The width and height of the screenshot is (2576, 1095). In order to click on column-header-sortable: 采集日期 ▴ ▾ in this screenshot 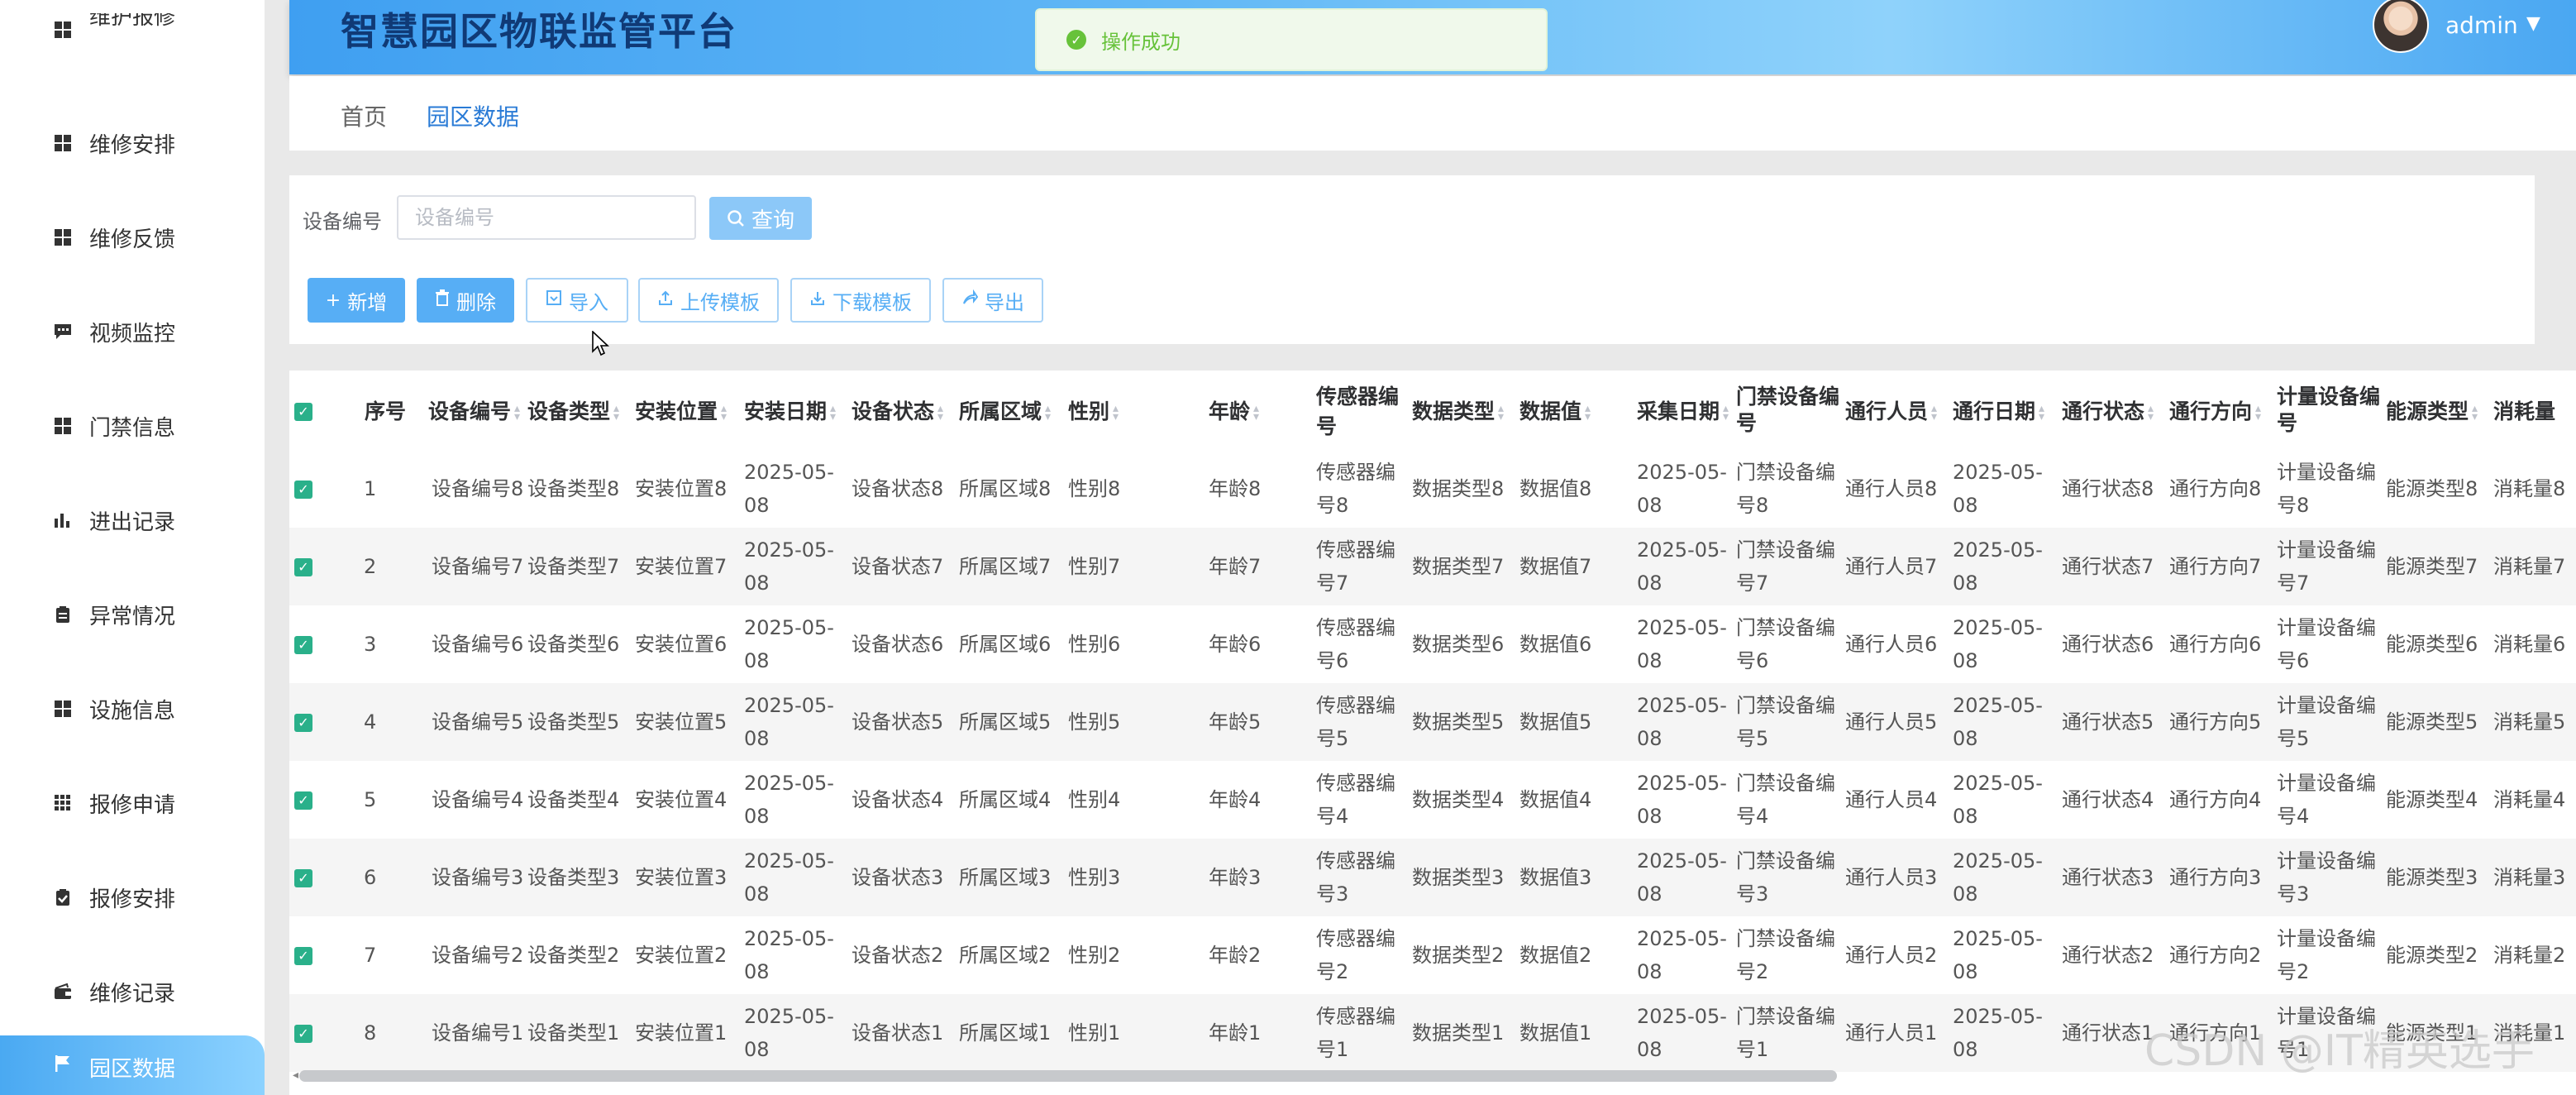, I will do `click(1682, 410)`.